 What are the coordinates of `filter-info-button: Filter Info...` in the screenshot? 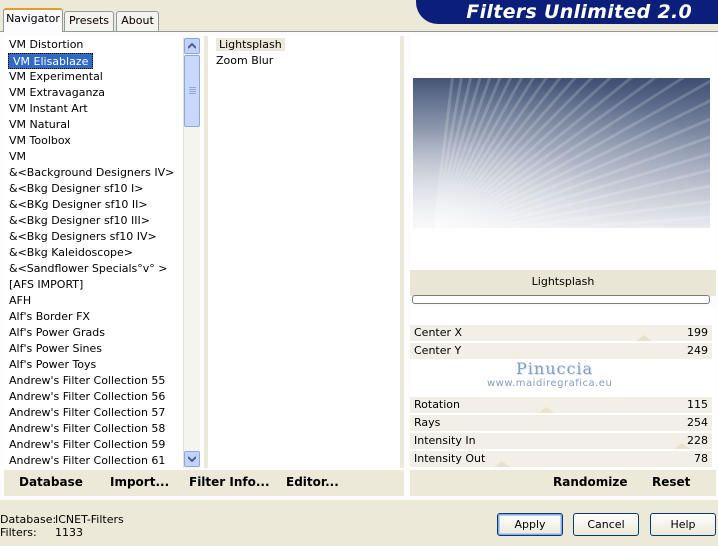 It's located at (229, 482).